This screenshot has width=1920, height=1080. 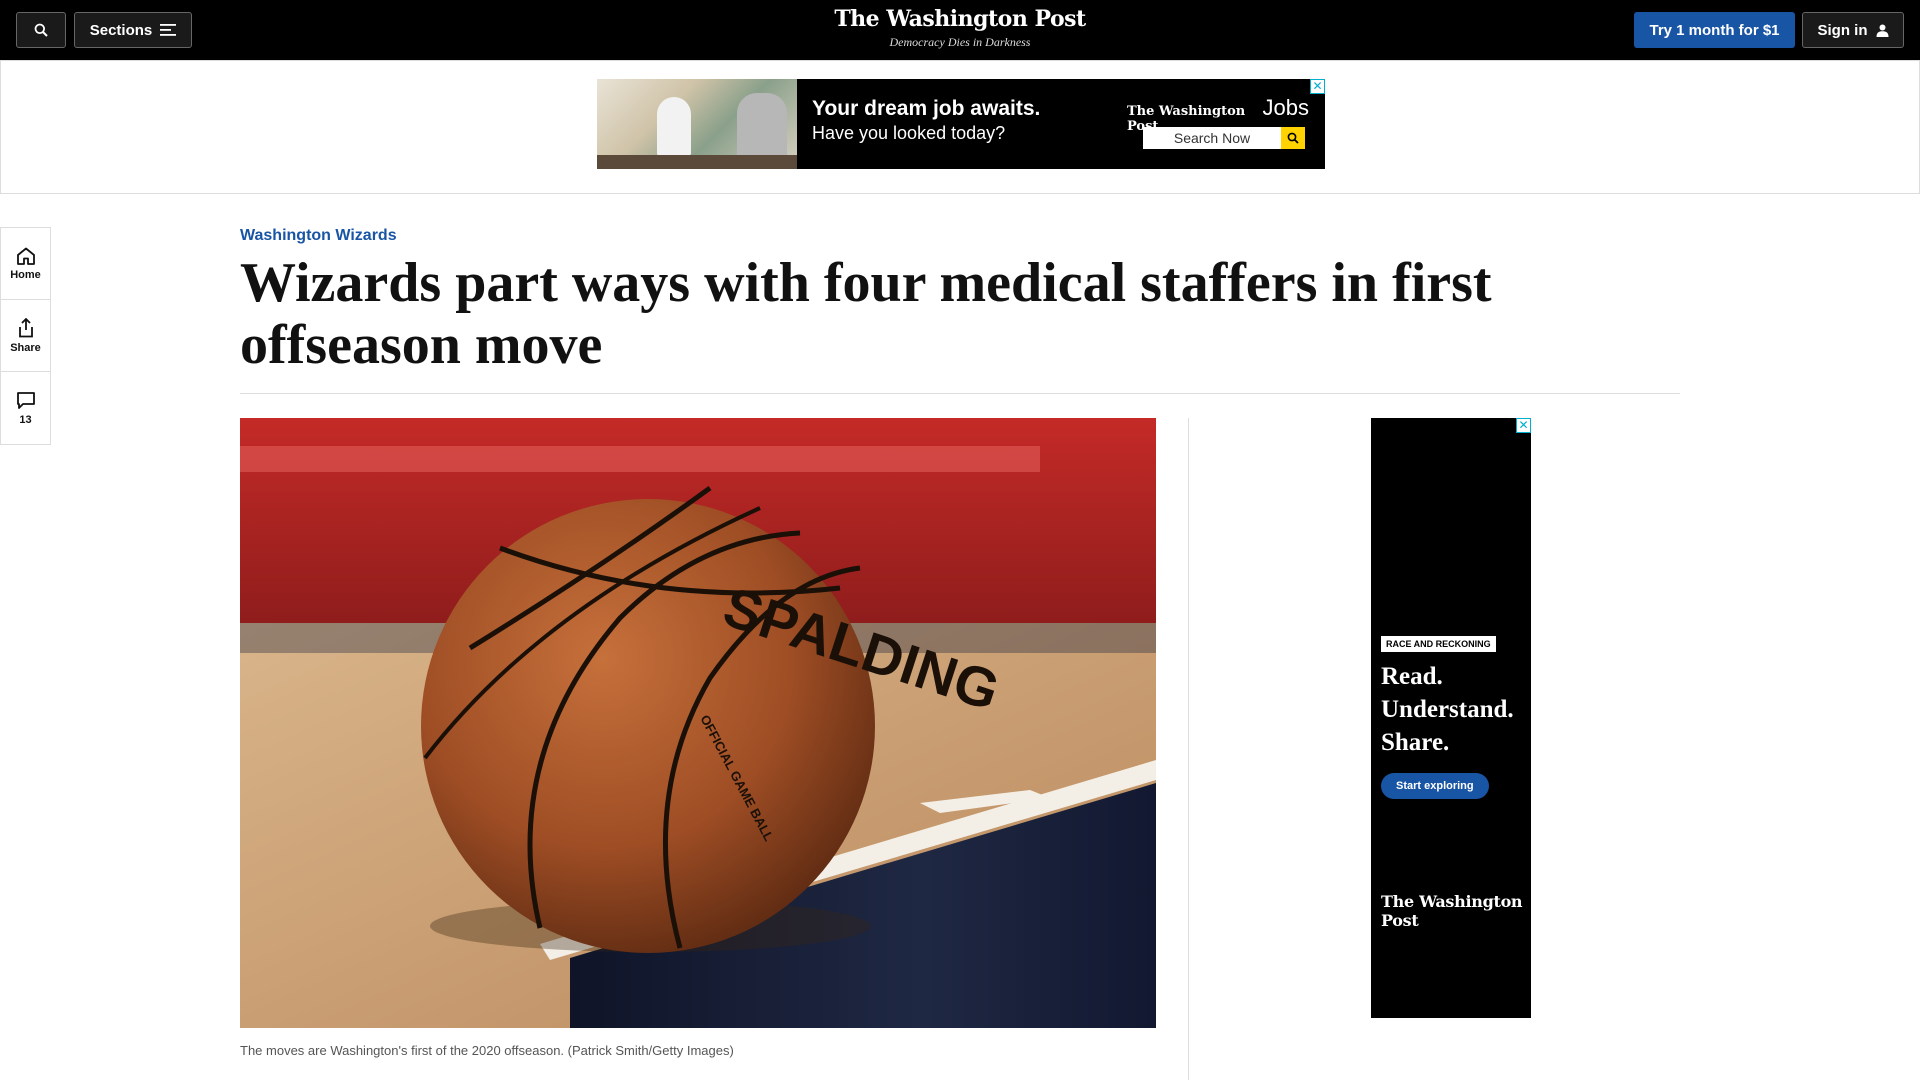 What do you see at coordinates (1452, 911) in the screenshot?
I see `ad-wapo-logo: The Washington Post` at bounding box center [1452, 911].